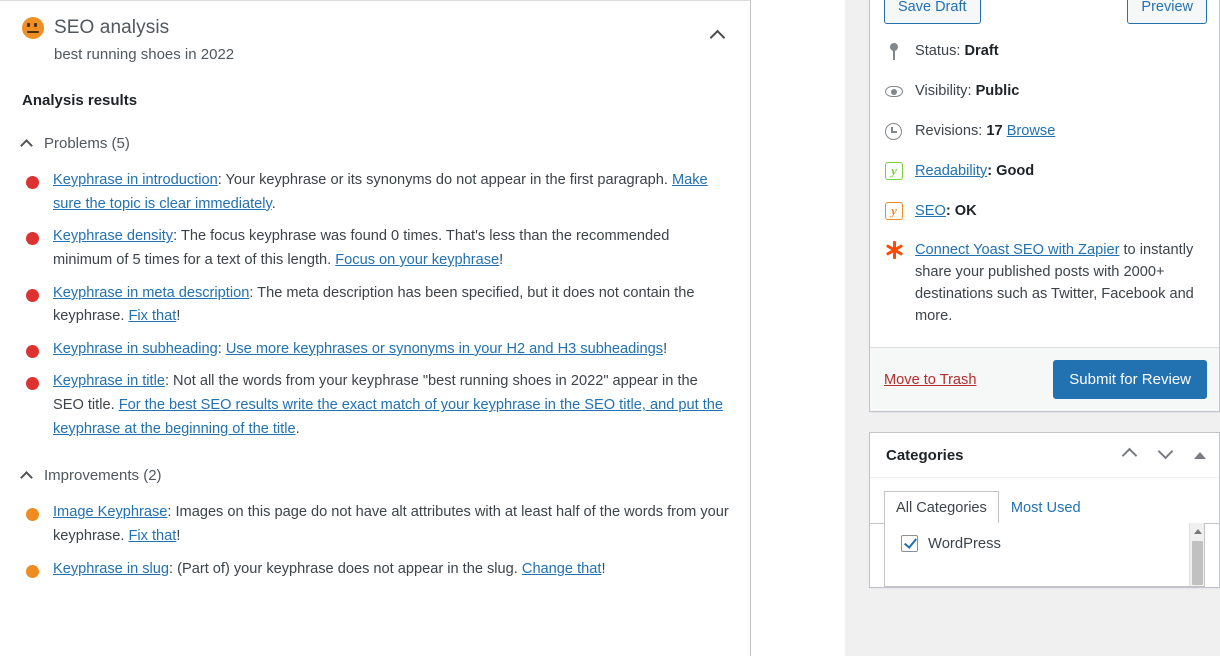  Describe the element at coordinates (894, 171) in the screenshot. I see `yoast-readability-icon: y` at that location.